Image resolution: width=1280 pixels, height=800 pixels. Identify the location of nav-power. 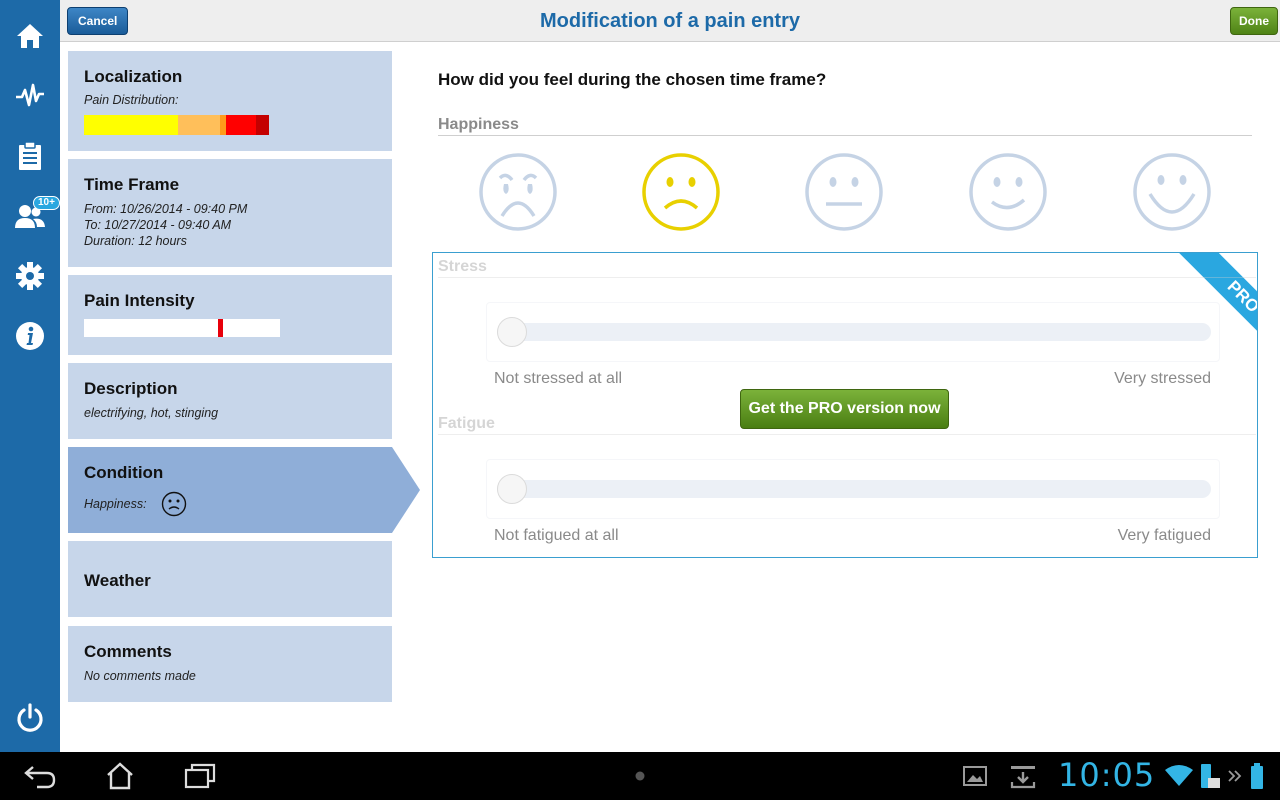
(30, 718).